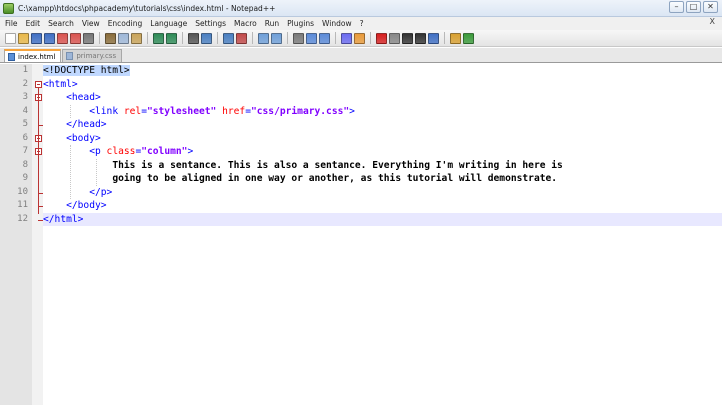 The image size is (722, 405). Describe the element at coordinates (36, 38) in the screenshot. I see `save-icon` at that location.